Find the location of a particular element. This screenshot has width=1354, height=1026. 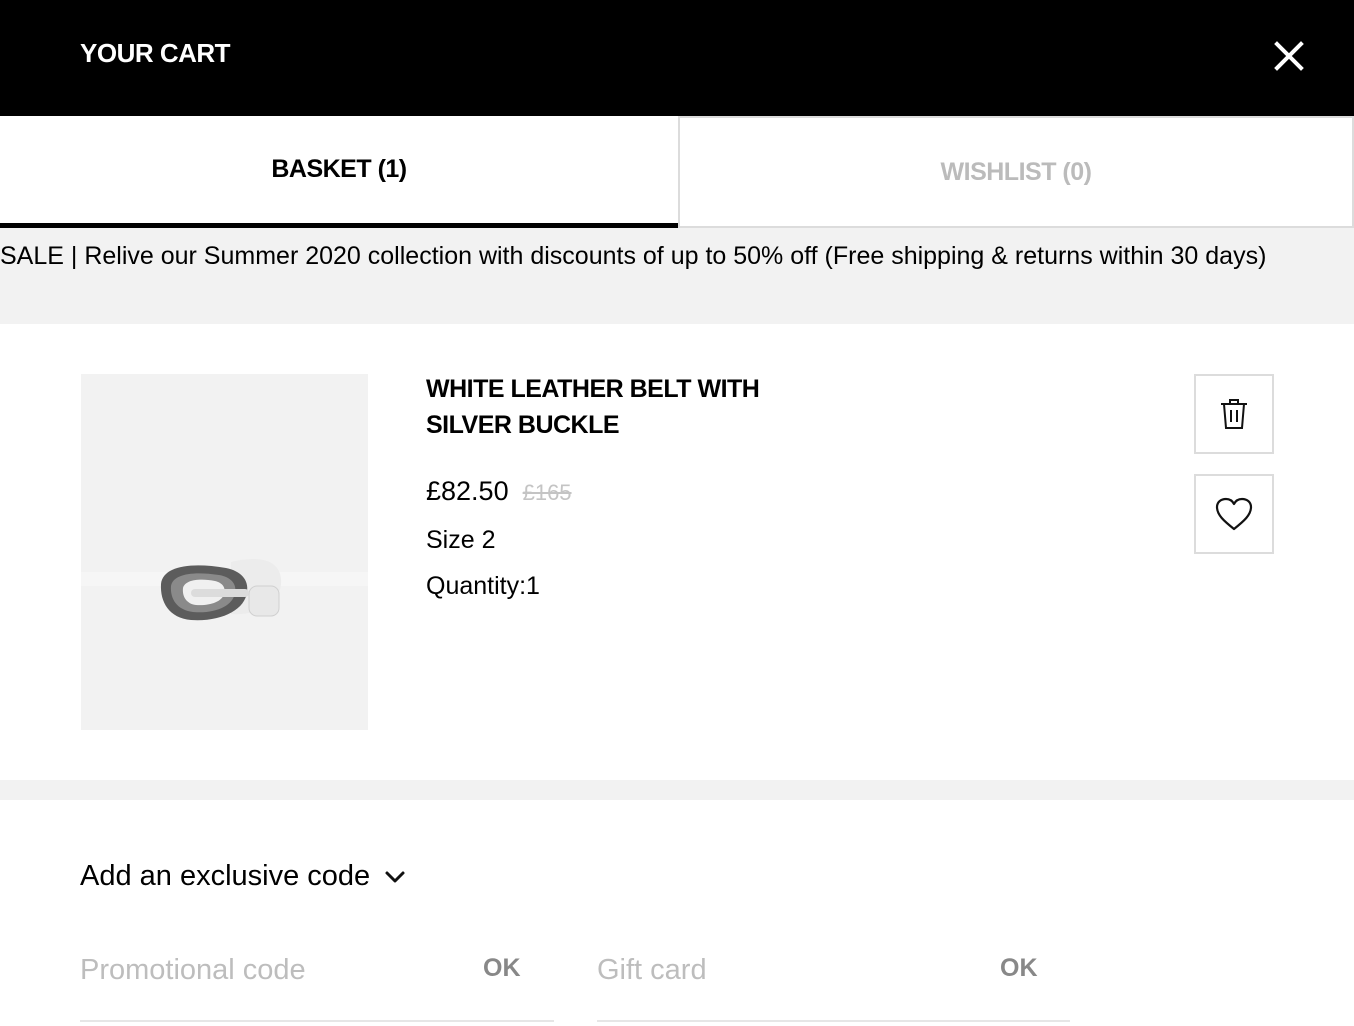

item-quantity: Quantity:1 is located at coordinates (483, 586).